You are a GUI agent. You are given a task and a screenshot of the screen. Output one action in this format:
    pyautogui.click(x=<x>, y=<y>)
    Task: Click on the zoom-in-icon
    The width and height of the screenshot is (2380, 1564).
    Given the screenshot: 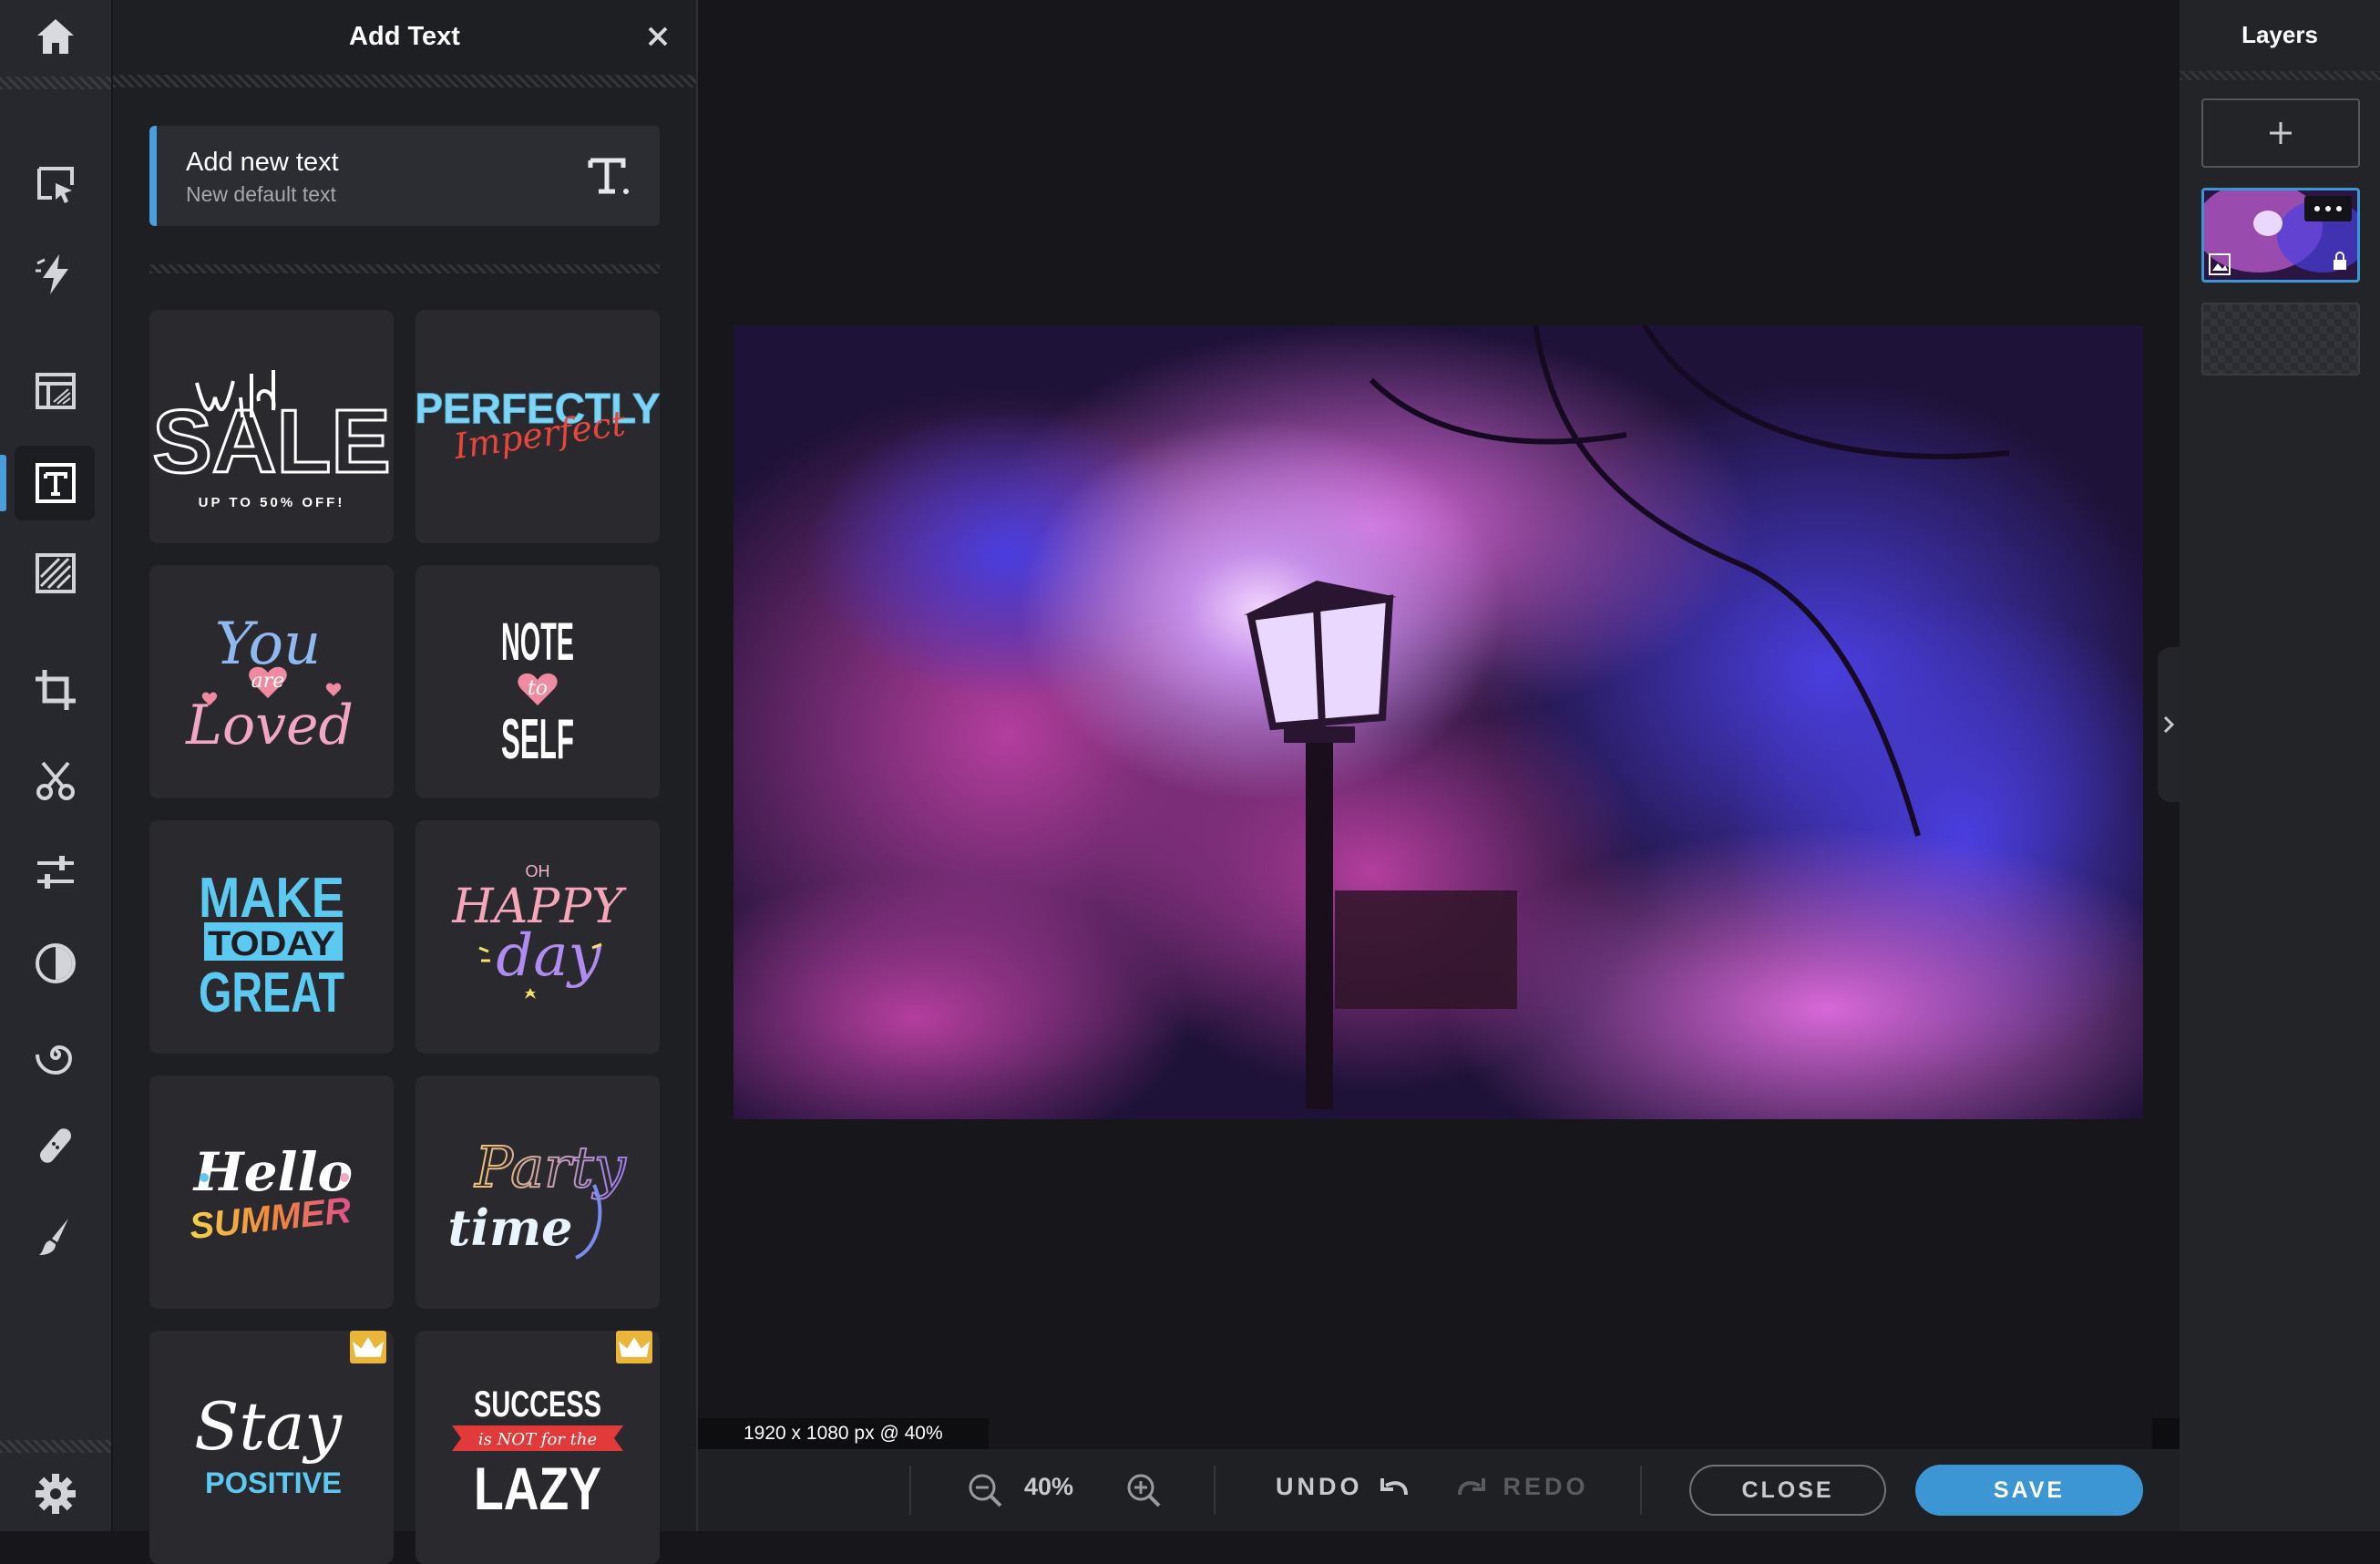 What is the action you would take?
    pyautogui.click(x=1144, y=1490)
    